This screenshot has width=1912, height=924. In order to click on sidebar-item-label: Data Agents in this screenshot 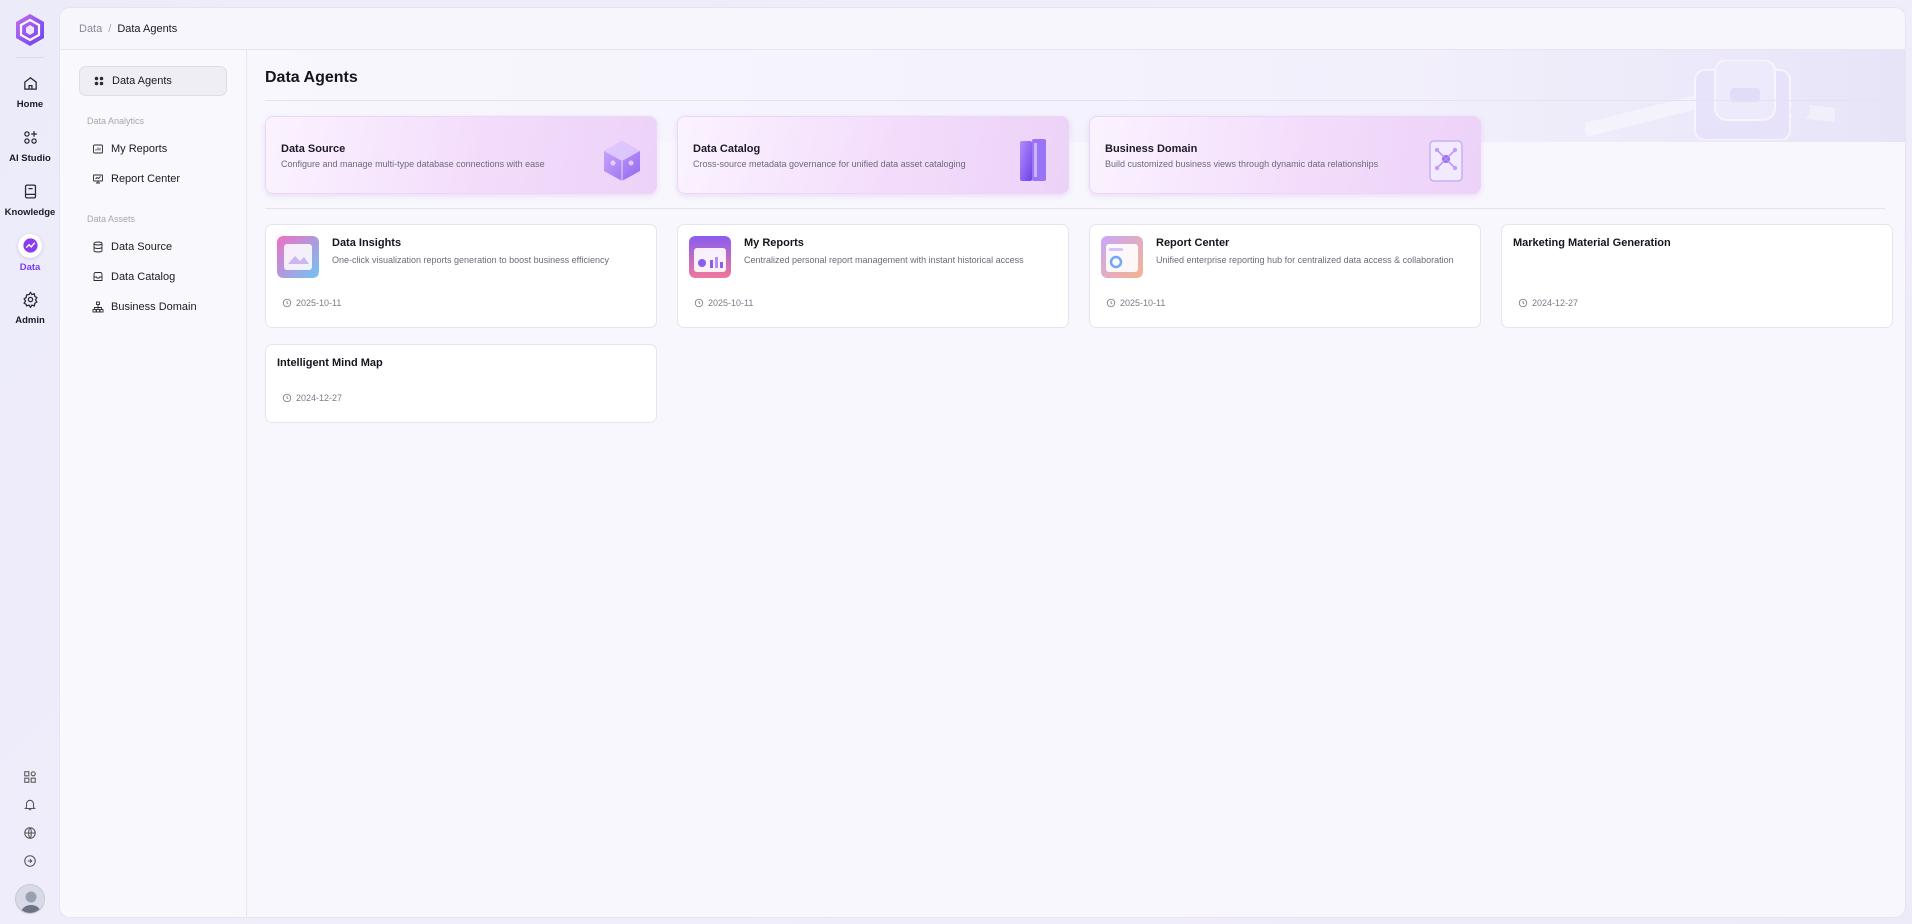, I will do `click(142, 81)`.